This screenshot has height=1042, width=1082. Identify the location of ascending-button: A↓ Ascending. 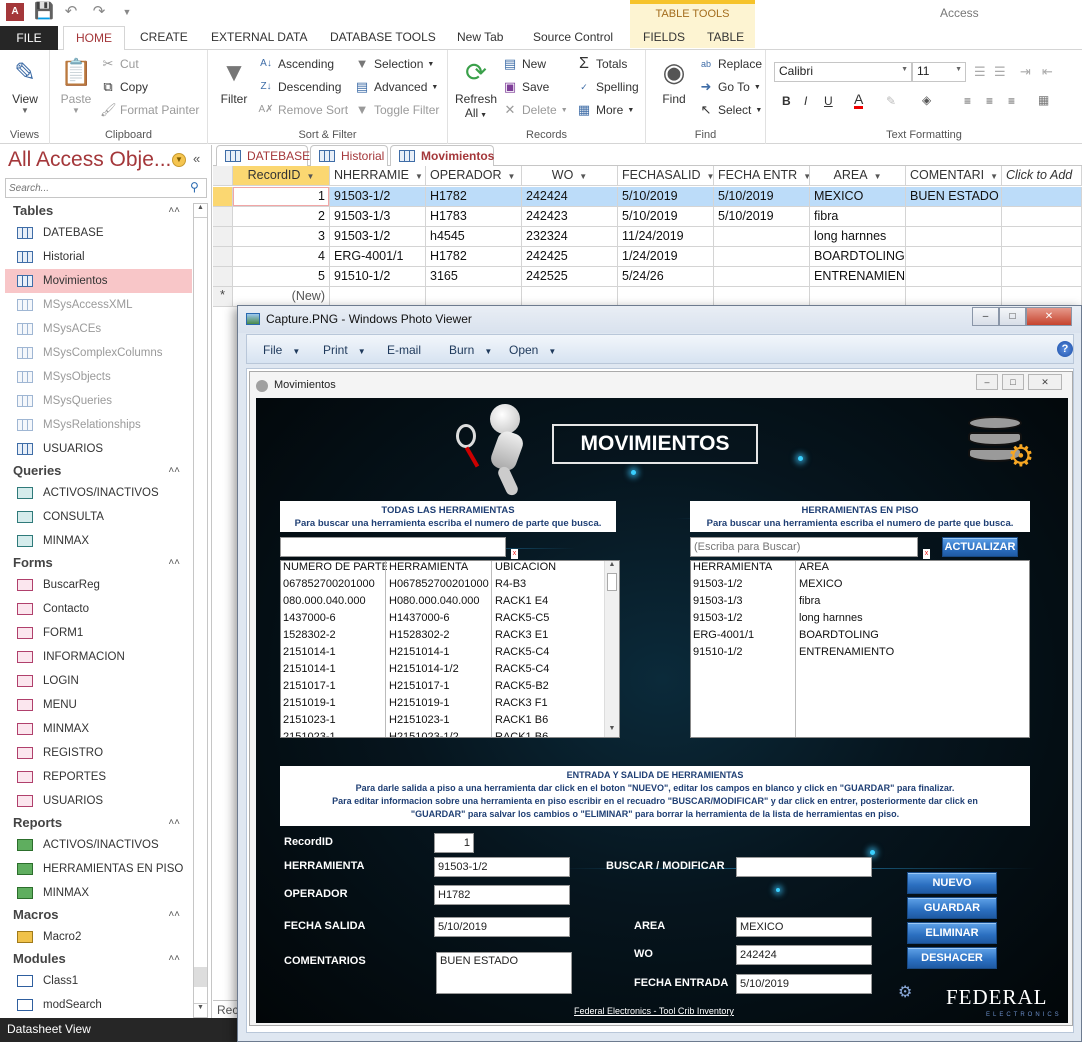
(296, 64).